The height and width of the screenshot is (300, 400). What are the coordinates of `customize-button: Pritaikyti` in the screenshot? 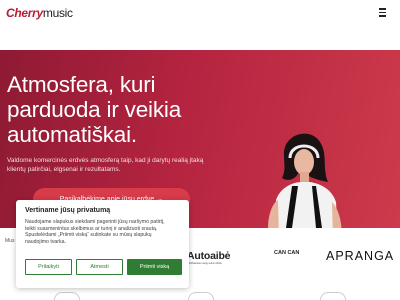 It's located at (48, 267).